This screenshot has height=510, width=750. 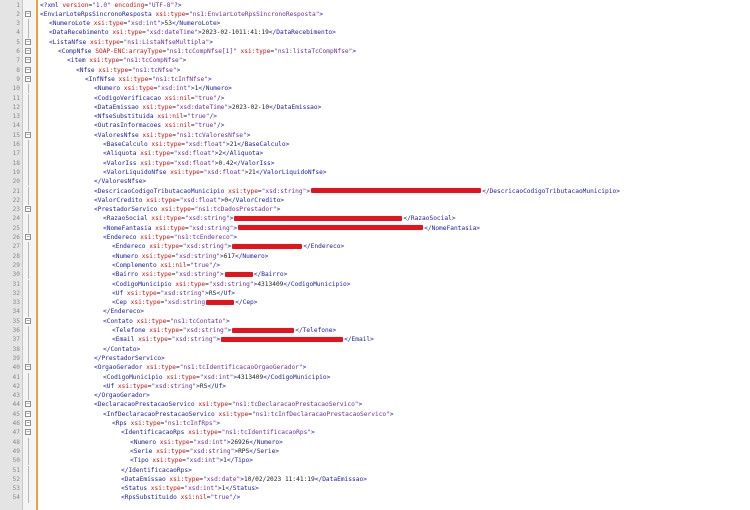 What do you see at coordinates (375, 321) in the screenshot?
I see `code-line: 35− <Contato xsi:type="ns1:tcContato">` at bounding box center [375, 321].